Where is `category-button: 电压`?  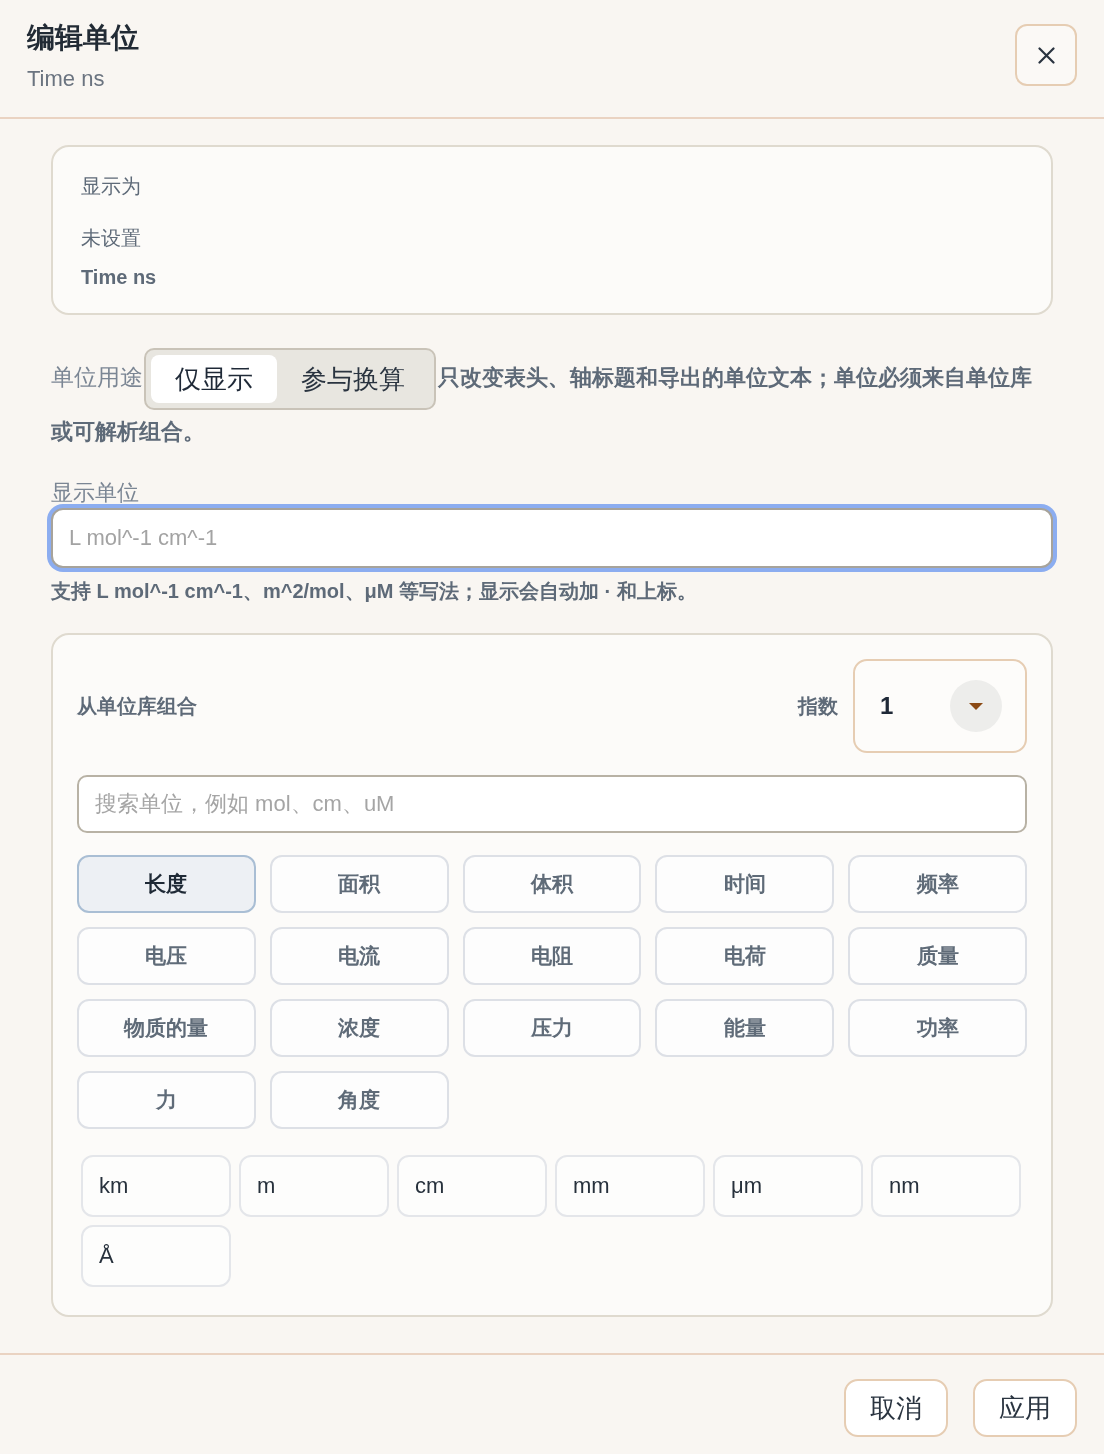
category-button: 电压 is located at coordinates (166, 956).